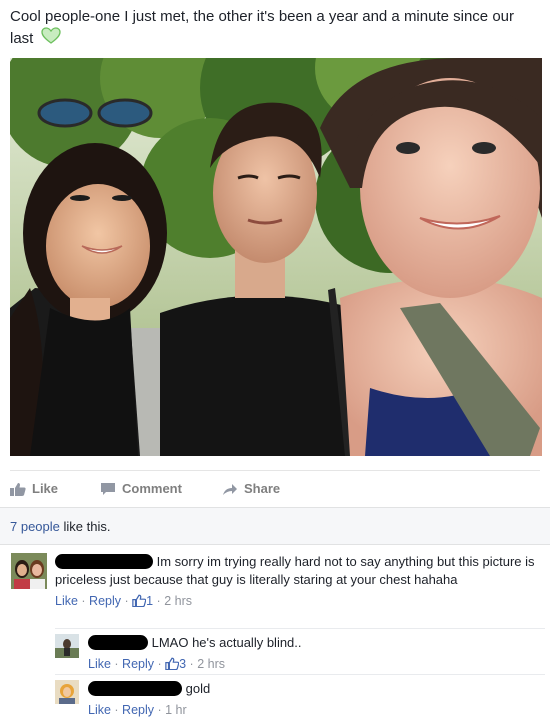 The image size is (550, 719). I want to click on reply-2-text: gold, so click(198, 688).